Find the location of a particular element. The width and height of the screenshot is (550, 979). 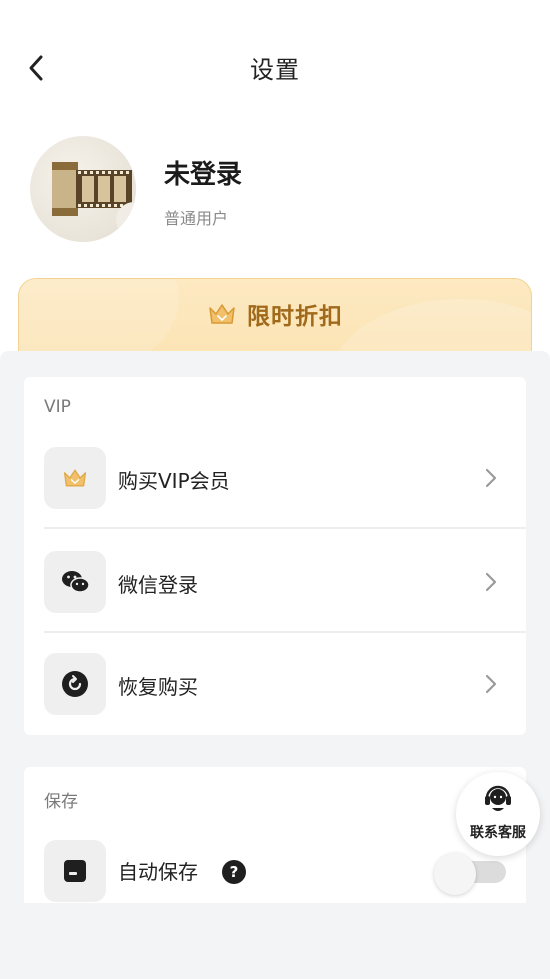

toggle-knob is located at coordinates (455, 874).